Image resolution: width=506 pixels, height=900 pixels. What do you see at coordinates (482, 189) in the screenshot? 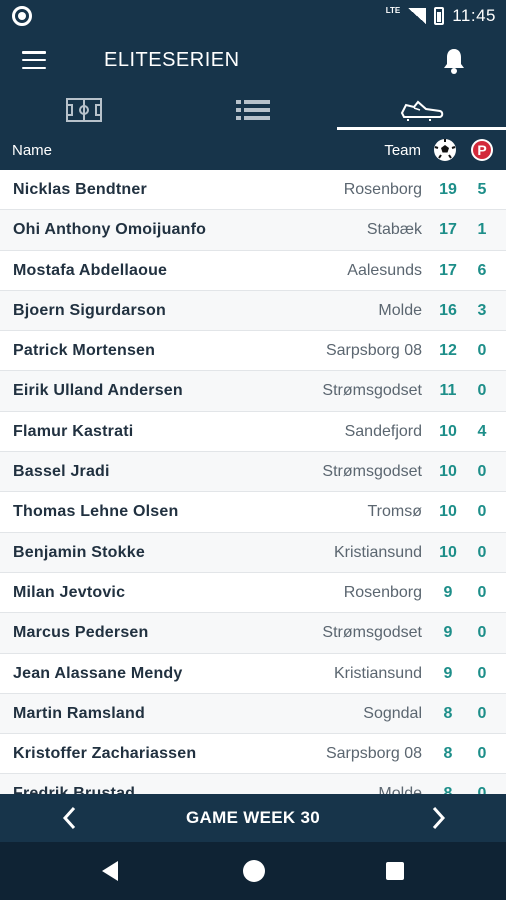
I see `player-penalties: 5` at bounding box center [482, 189].